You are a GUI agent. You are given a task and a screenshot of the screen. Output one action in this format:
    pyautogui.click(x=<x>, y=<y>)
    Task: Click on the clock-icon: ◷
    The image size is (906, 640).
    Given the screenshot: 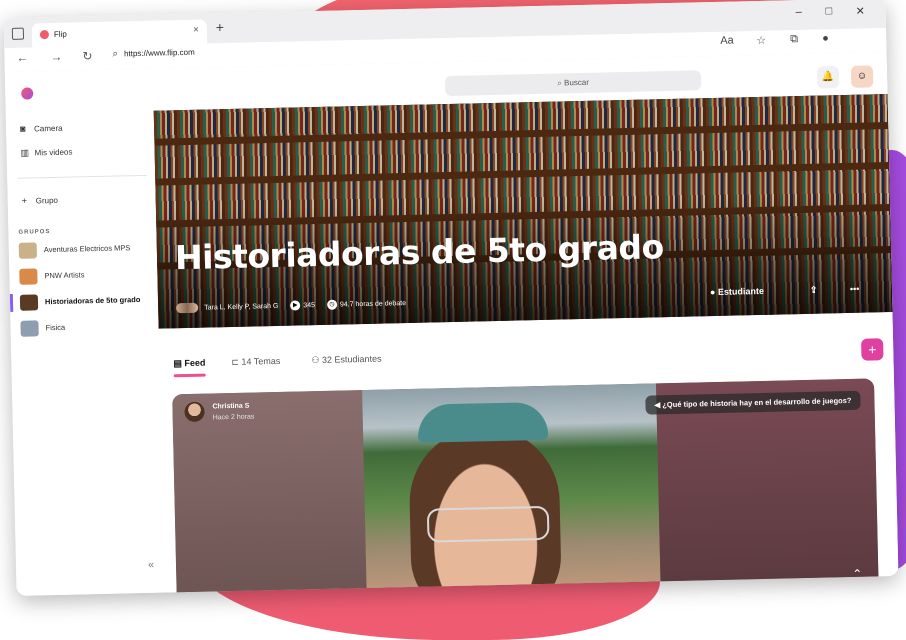 What is the action you would take?
    pyautogui.click(x=332, y=304)
    